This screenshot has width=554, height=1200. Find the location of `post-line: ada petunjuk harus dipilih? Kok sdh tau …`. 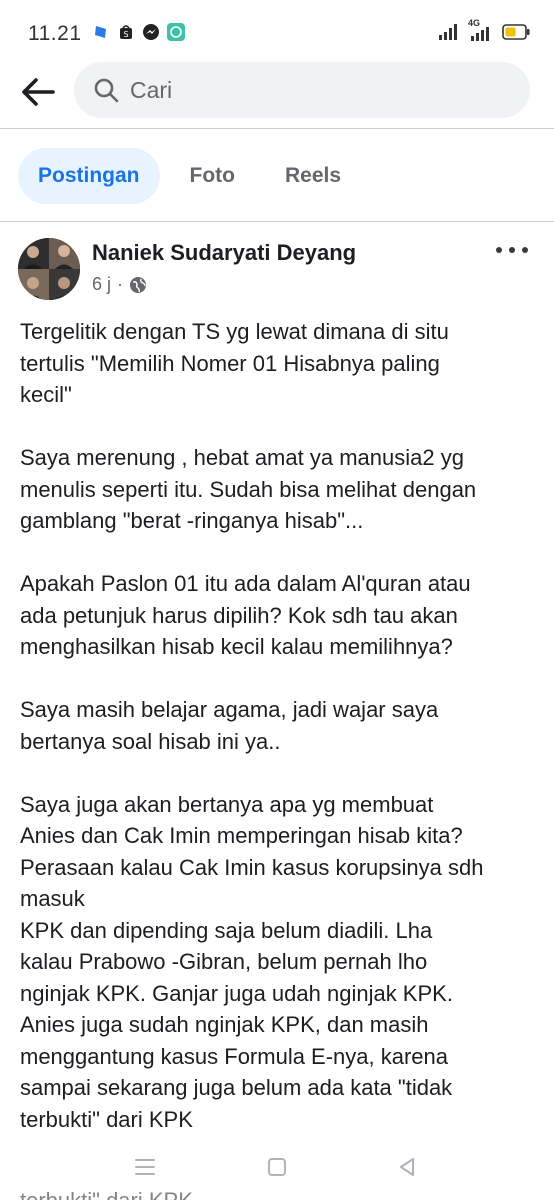

post-line: ada petunjuk harus dipilih? Kok sdh tau … is located at coordinates (239, 615).